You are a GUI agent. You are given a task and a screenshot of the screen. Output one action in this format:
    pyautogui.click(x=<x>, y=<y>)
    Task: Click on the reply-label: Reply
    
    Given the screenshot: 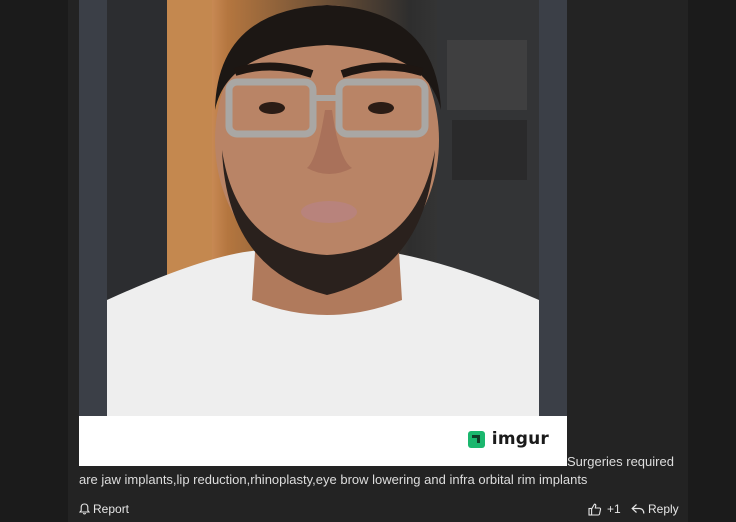 What is the action you would take?
    pyautogui.click(x=663, y=509)
    